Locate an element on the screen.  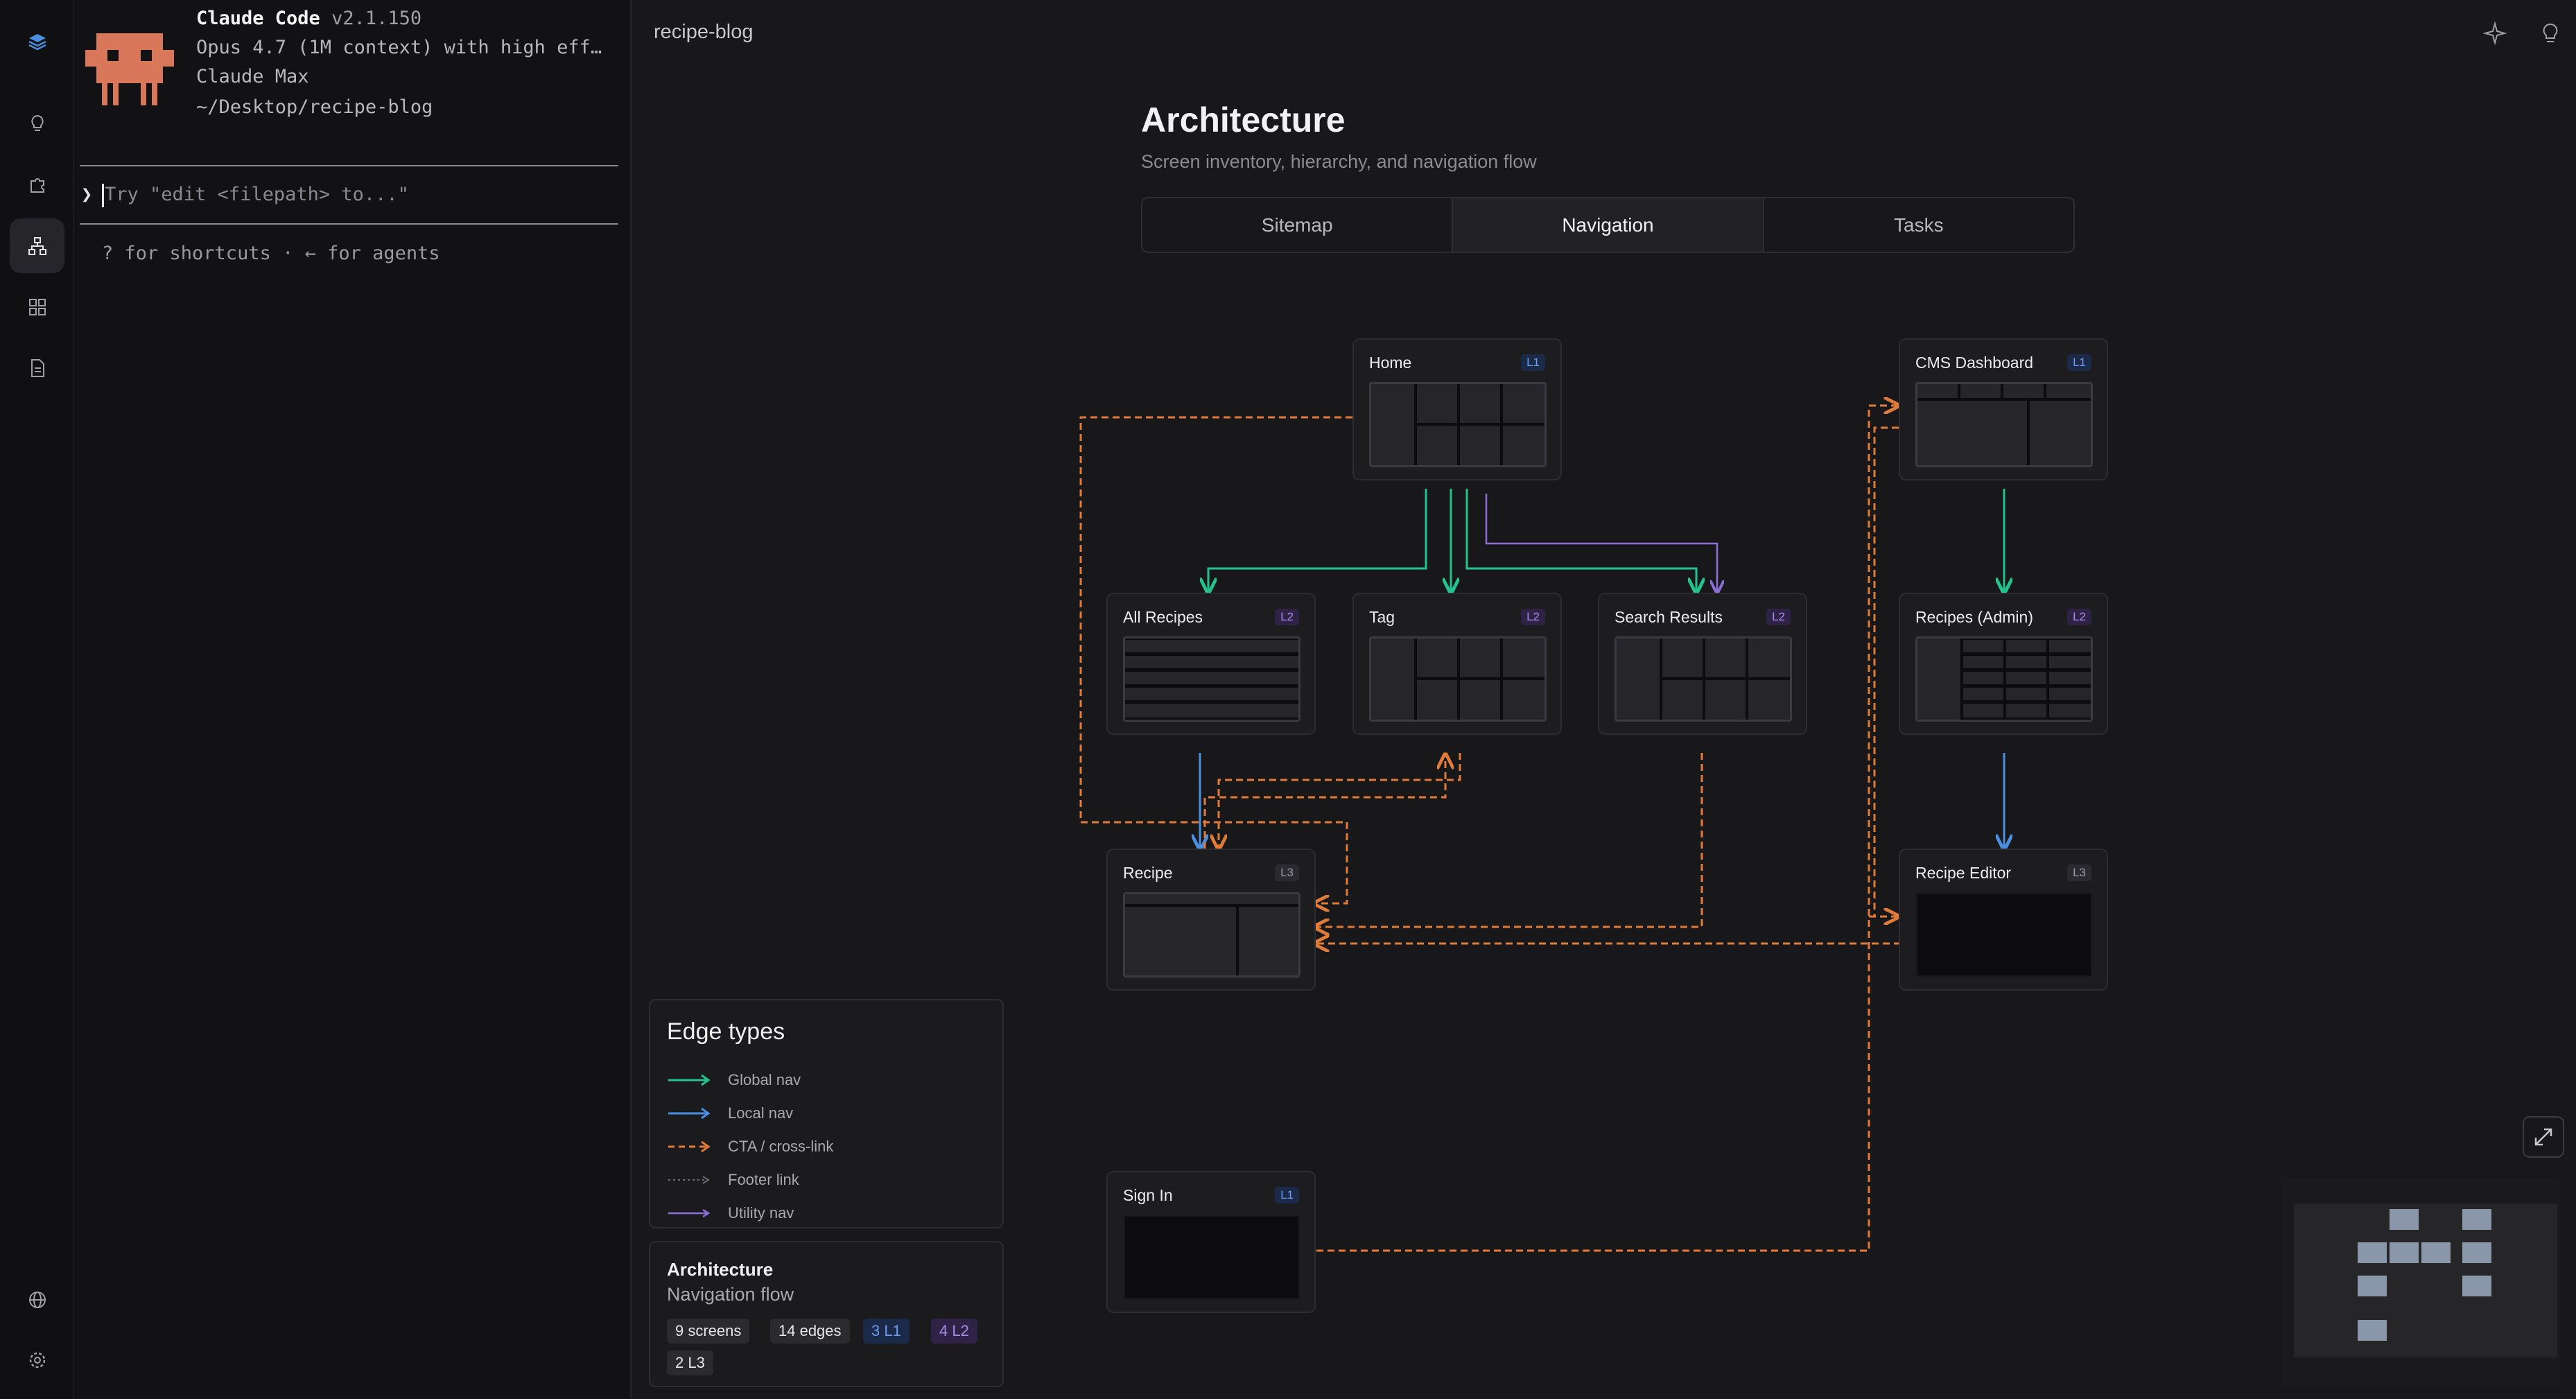
expand-icon is located at coordinates (2543, 1137).